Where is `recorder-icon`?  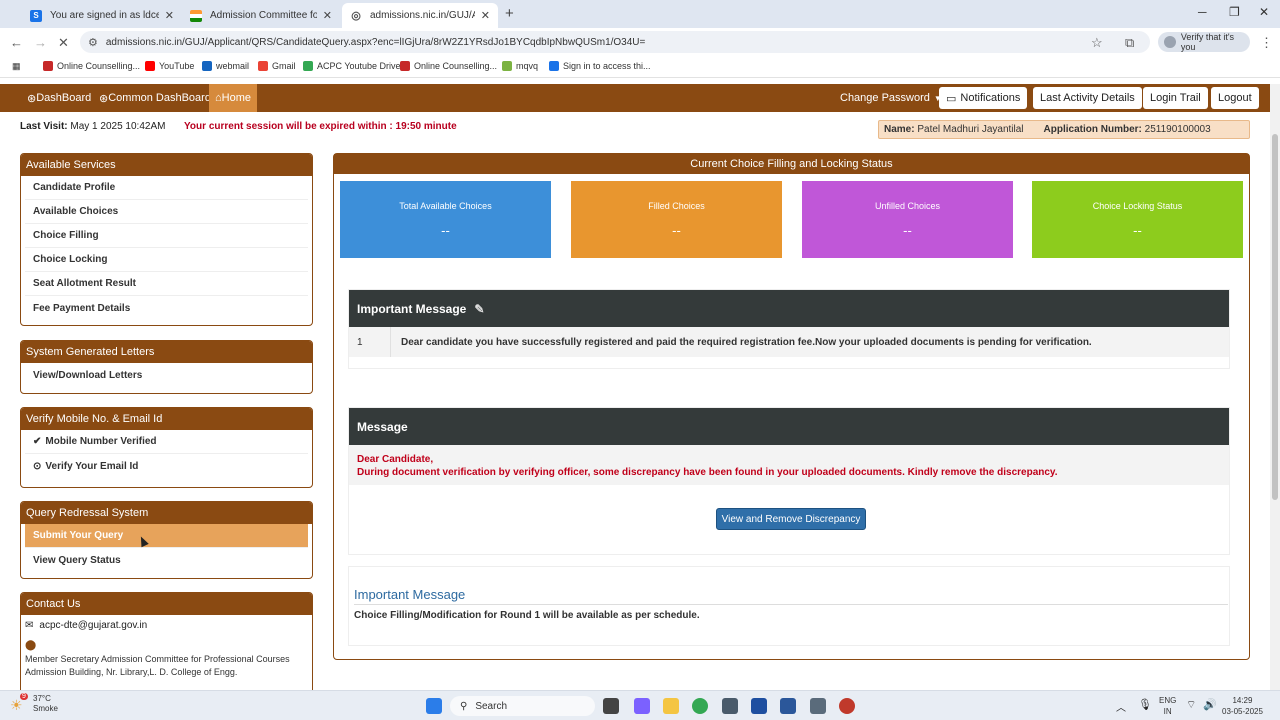 recorder-icon is located at coordinates (847, 706).